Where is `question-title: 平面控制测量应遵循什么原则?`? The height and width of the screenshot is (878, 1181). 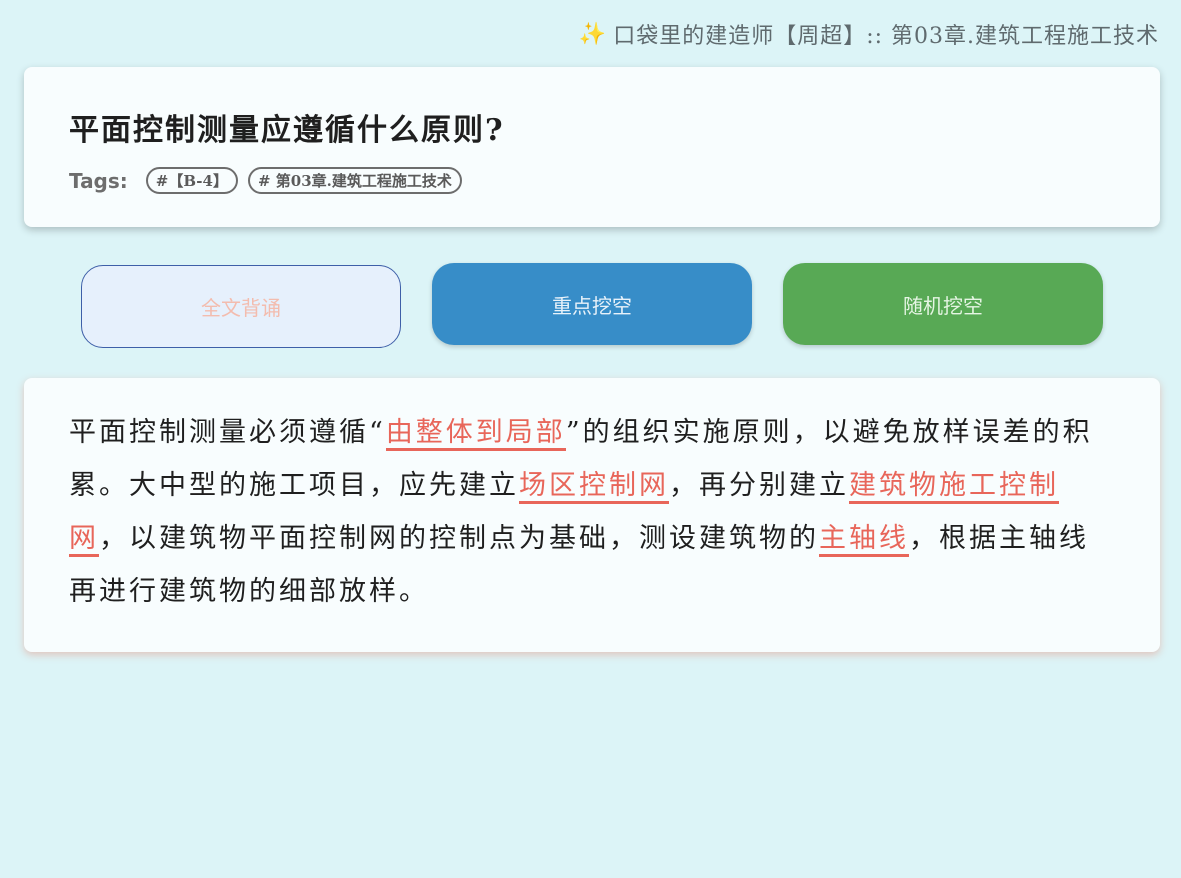
question-title: 平面控制测量应遵循什么原则? is located at coordinates (287, 130).